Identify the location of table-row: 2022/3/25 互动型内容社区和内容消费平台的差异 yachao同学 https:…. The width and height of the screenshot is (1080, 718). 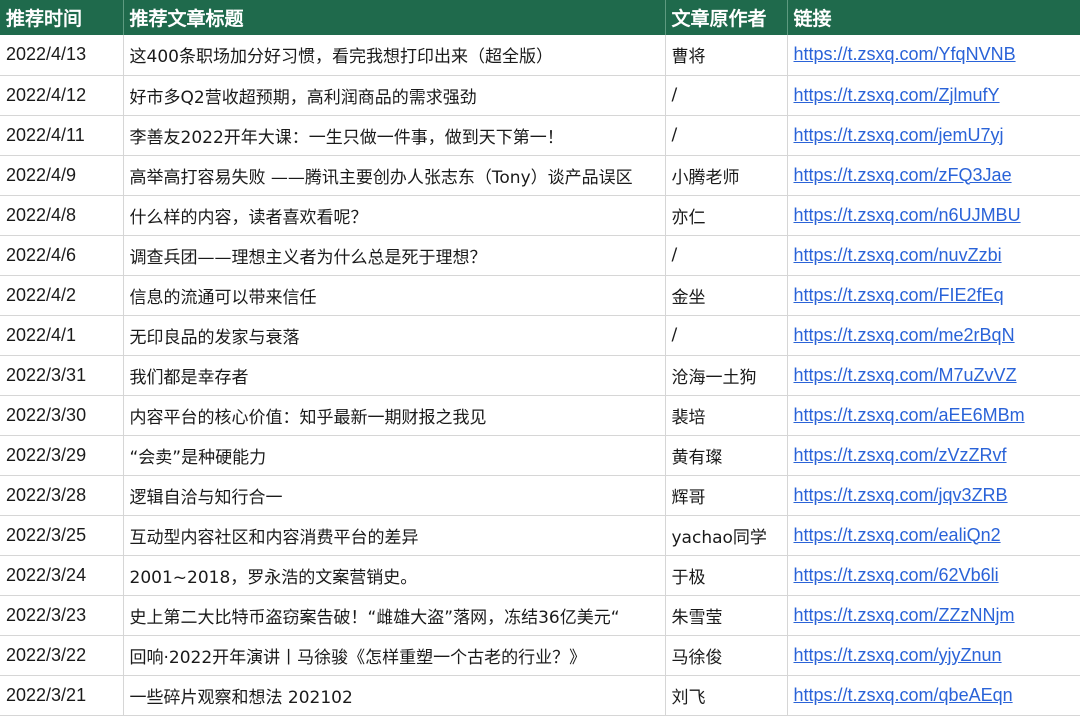
(540, 535).